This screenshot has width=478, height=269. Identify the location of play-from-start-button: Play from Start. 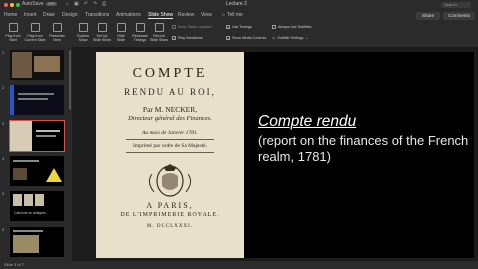
(13, 32).